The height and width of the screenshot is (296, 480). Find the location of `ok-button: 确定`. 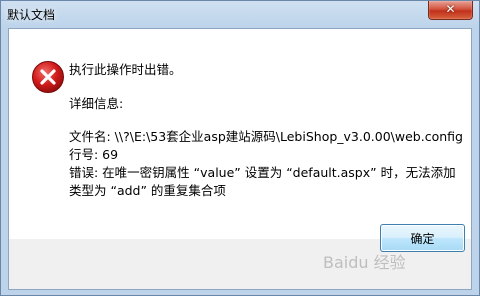

ok-button: 确定 is located at coordinates (422, 238).